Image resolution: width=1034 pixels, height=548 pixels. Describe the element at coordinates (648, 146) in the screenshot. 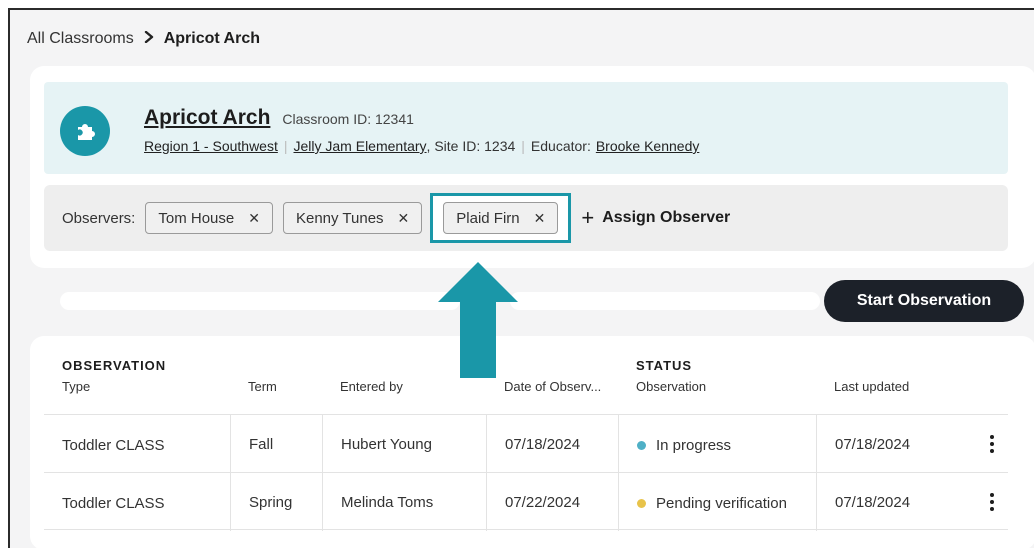

I see `educator-link: Brooke Kennedy` at that location.